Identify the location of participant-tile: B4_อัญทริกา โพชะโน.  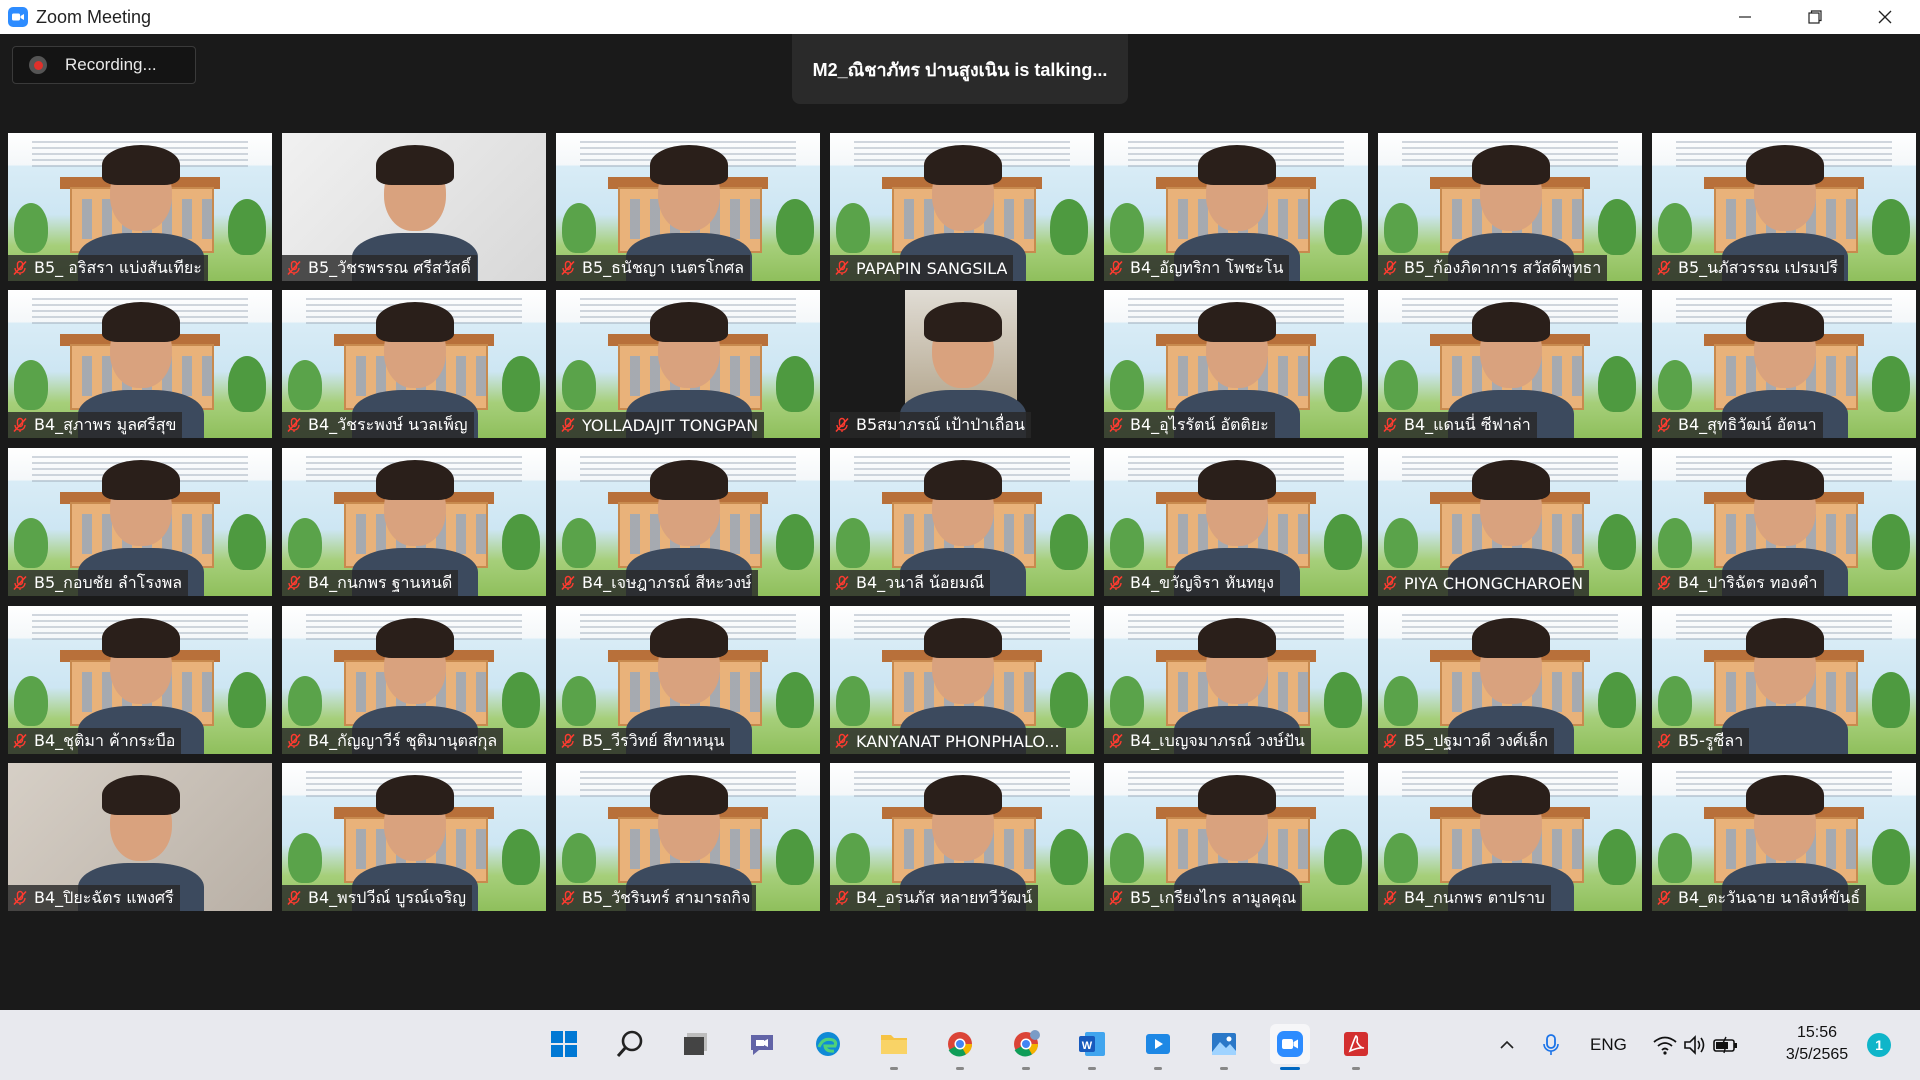
(1236, 207).